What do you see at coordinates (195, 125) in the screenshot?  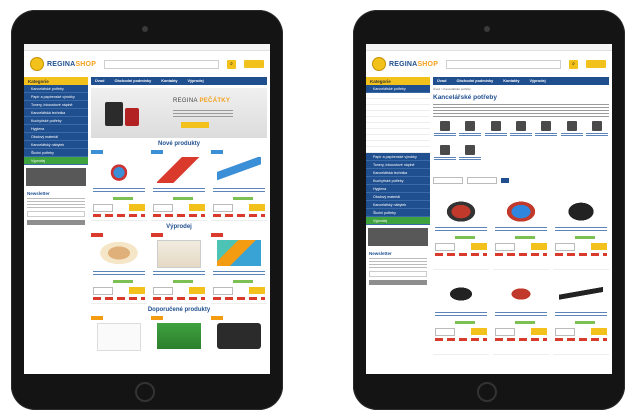 I see `banner-button` at bounding box center [195, 125].